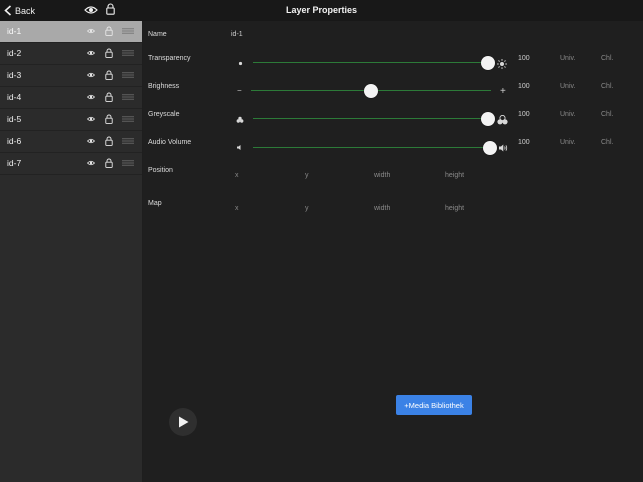 The image size is (643, 482). I want to click on layer-name: id-1, so click(14, 31).